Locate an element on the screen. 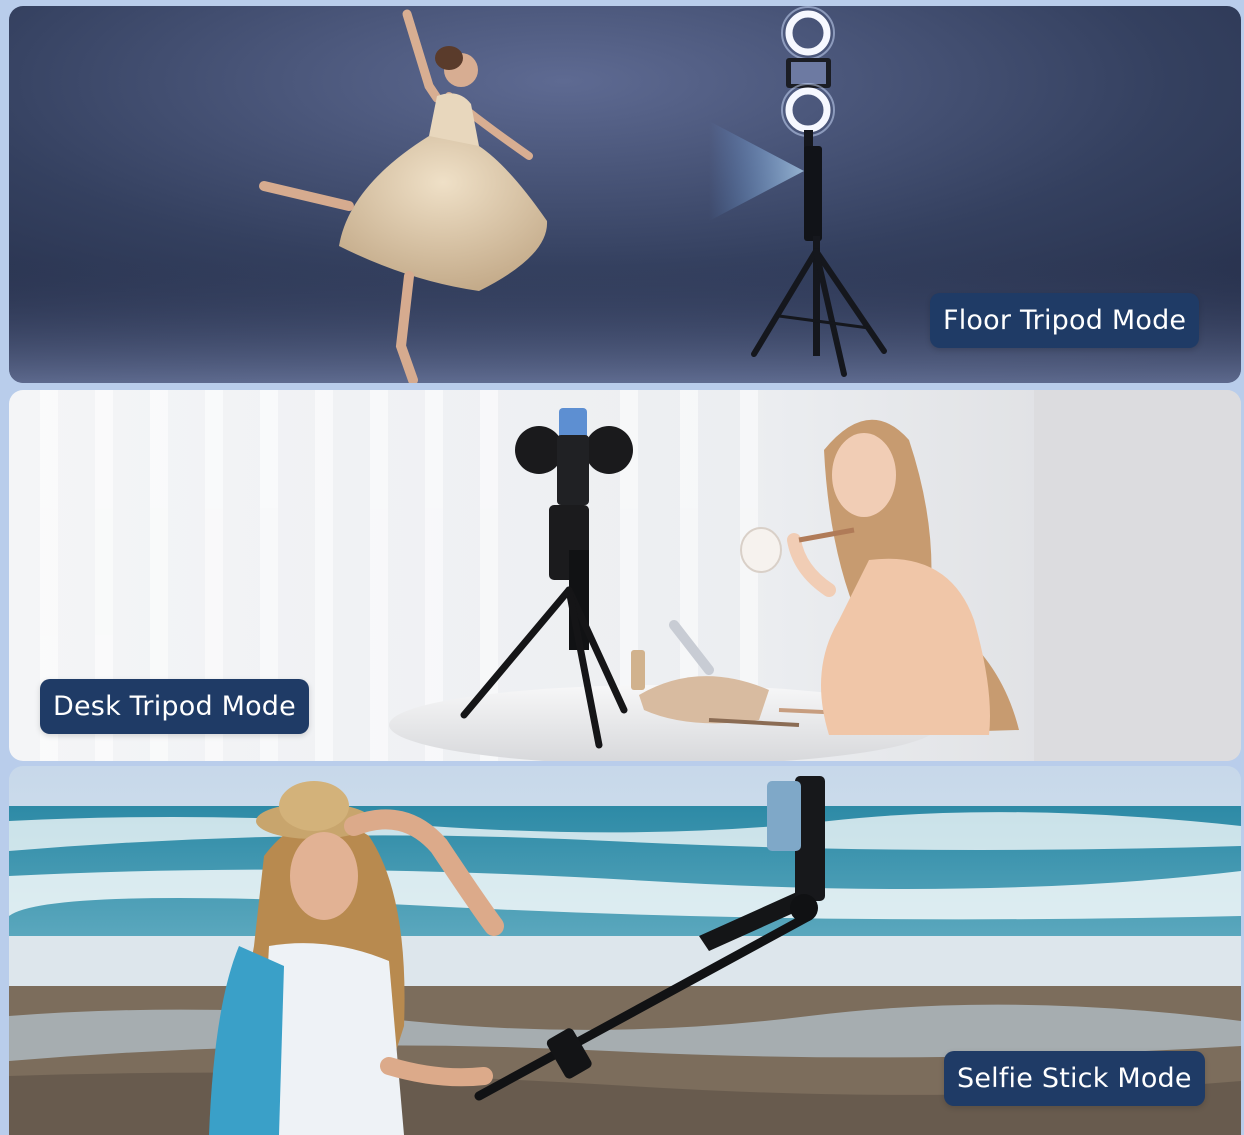  selfie-stick-mode-label: Selfie Stick Mode is located at coordinates (1074, 1078).